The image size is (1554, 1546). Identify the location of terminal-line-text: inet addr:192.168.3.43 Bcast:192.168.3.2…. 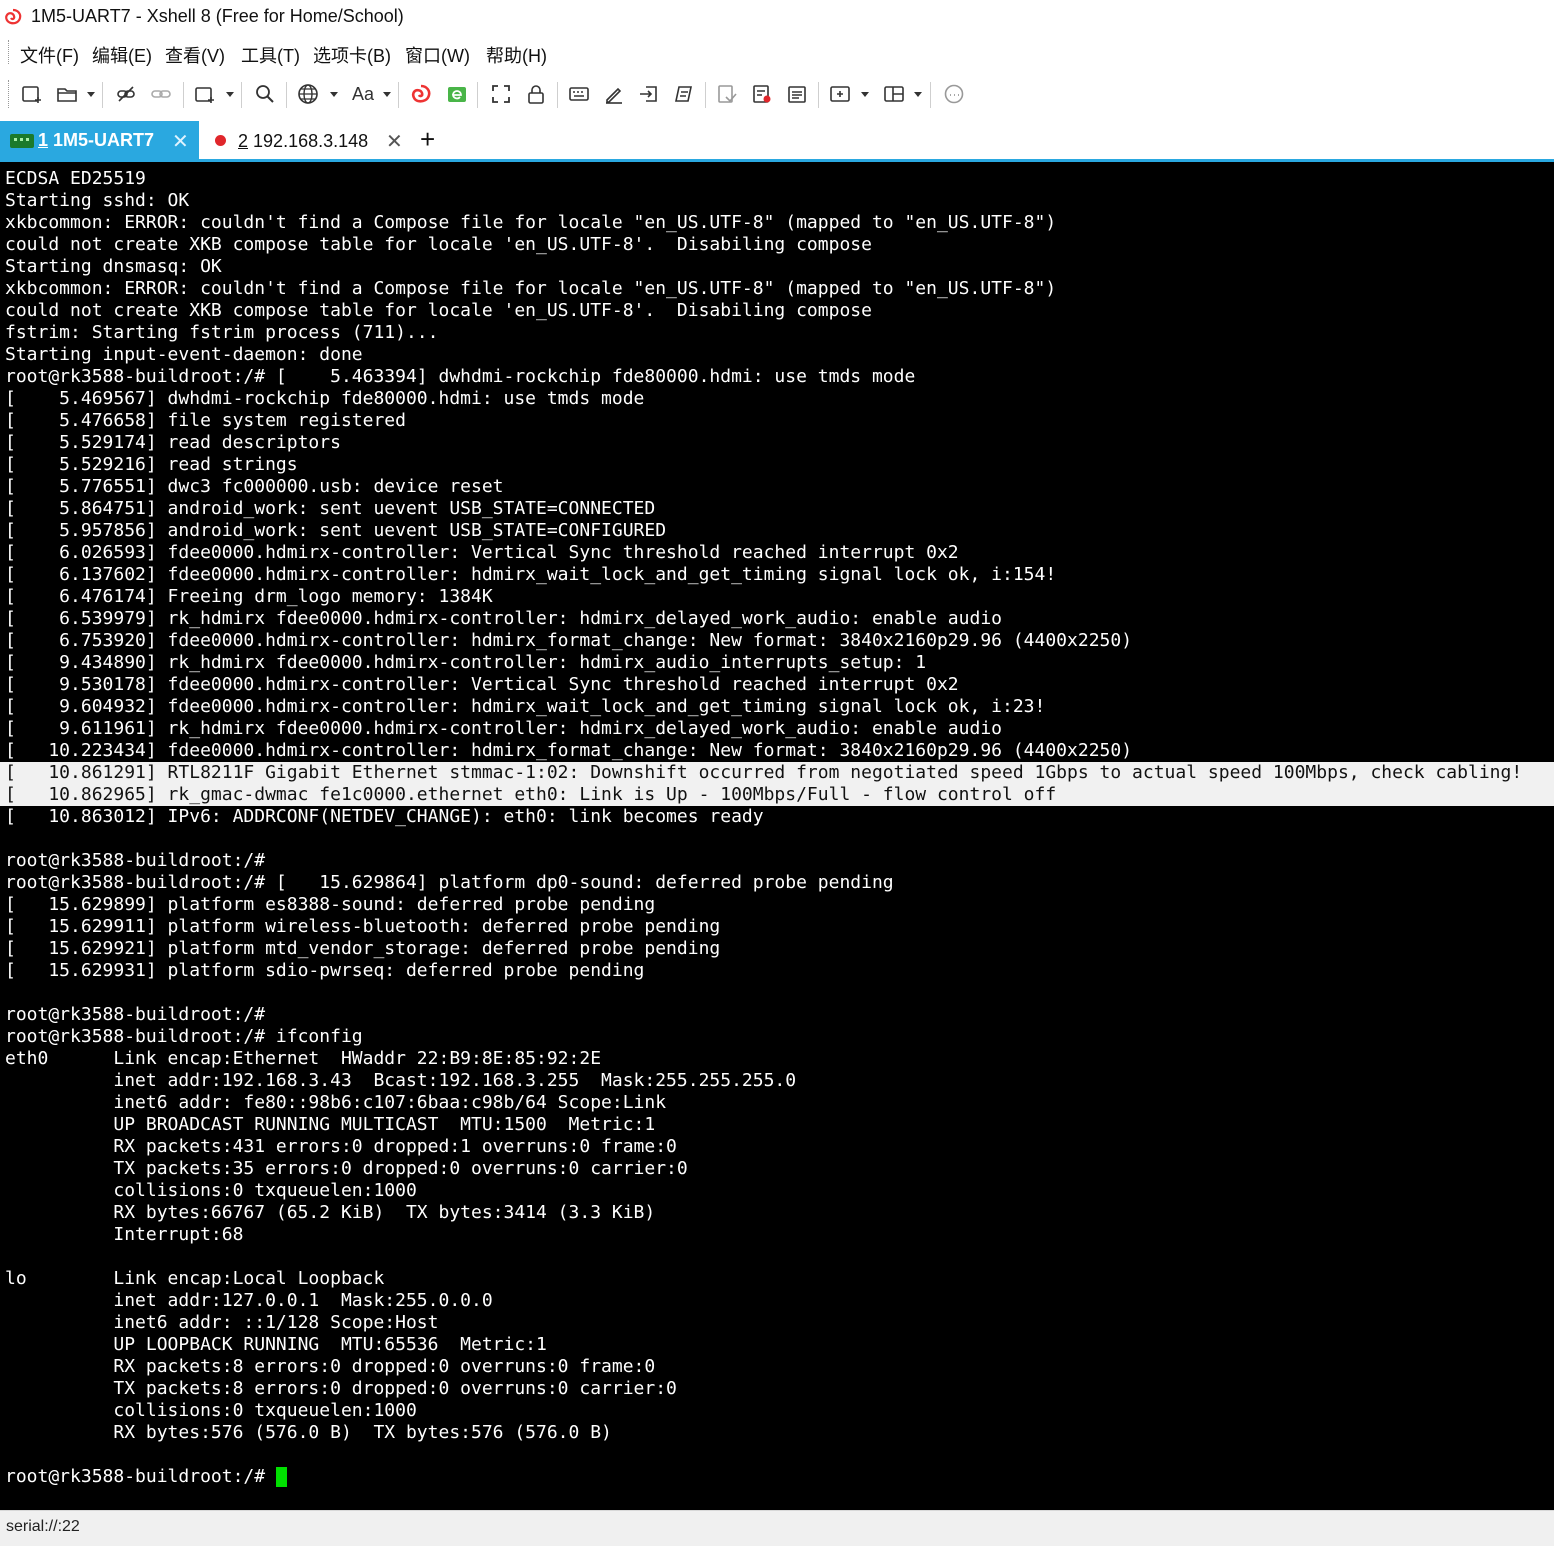
(401, 1080).